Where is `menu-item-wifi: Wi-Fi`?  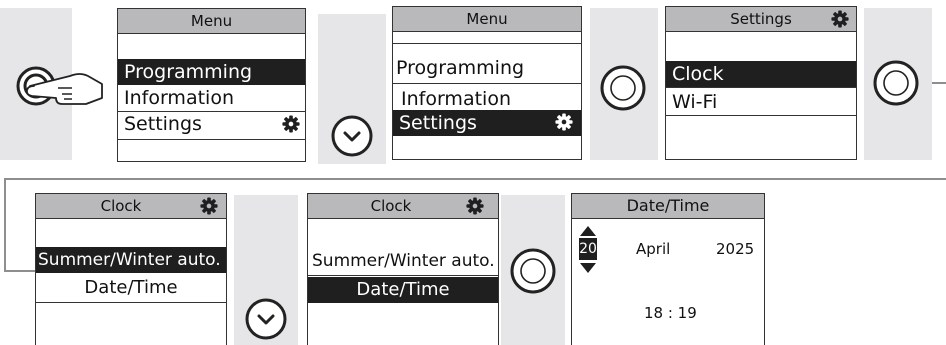
menu-item-wifi: Wi-Fi is located at coordinates (761, 102).